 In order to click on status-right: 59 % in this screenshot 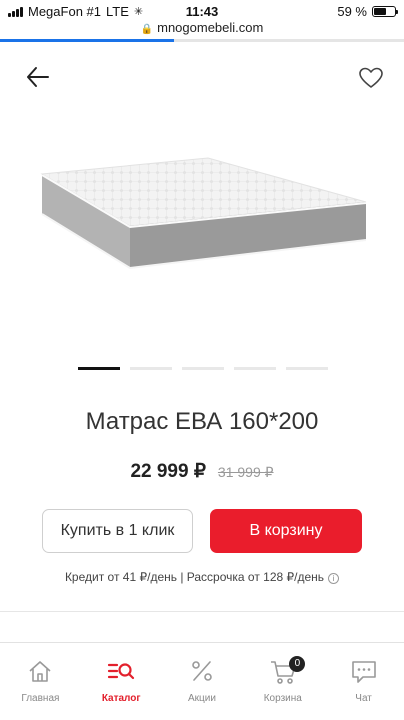, I will do `click(367, 11)`.